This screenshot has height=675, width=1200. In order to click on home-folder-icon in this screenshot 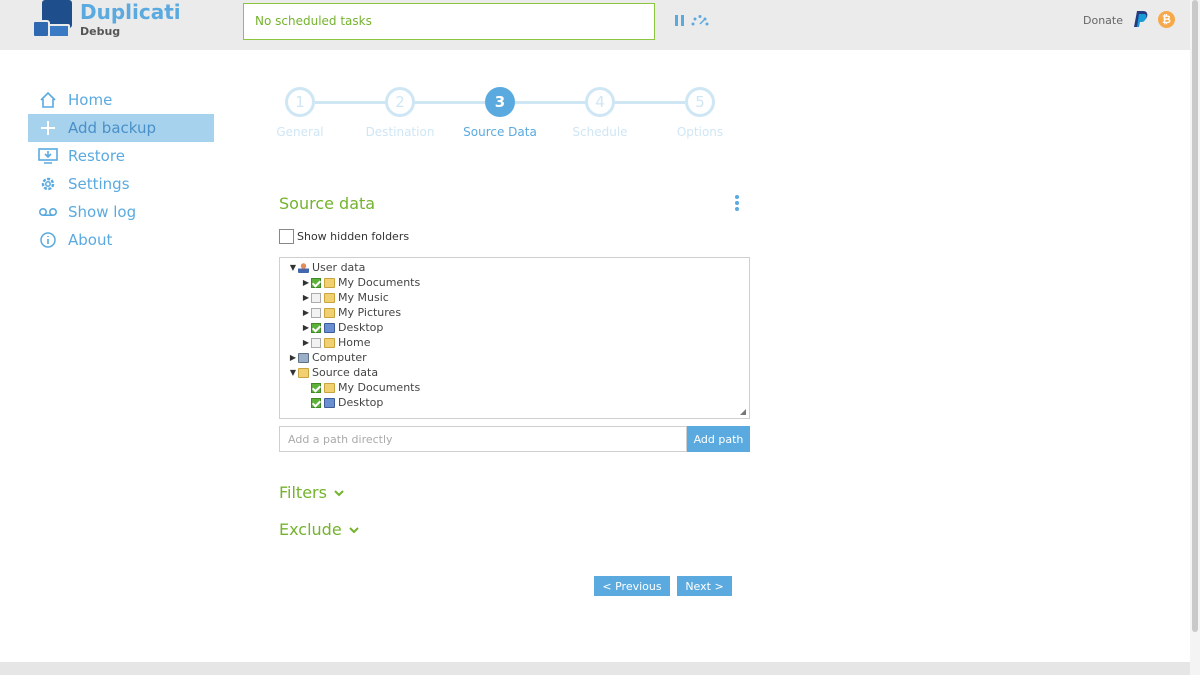, I will do `click(329, 342)`.